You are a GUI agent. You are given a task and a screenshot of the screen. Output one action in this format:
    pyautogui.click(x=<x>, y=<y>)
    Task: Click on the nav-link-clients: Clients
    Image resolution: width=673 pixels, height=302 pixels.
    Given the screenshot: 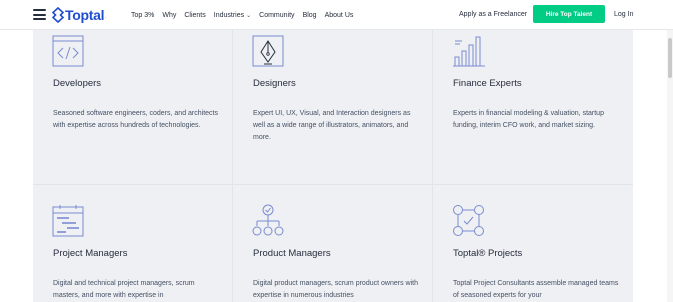 What is the action you would take?
    pyautogui.click(x=194, y=15)
    